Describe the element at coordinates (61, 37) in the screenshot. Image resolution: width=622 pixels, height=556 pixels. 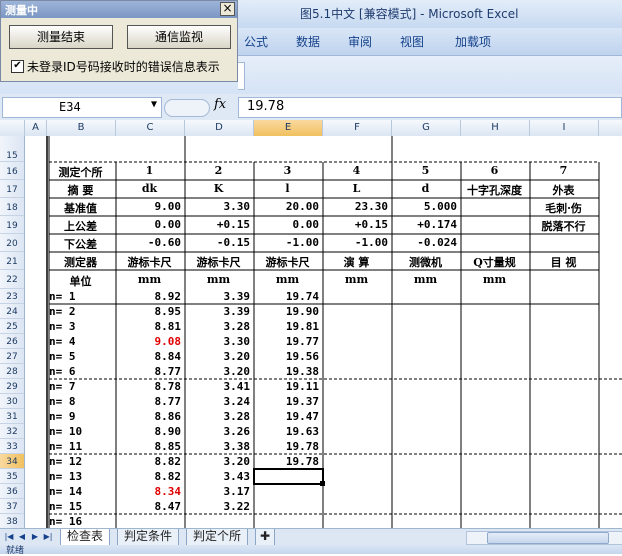
I see `stop-measurement-button: 测量结束` at that location.